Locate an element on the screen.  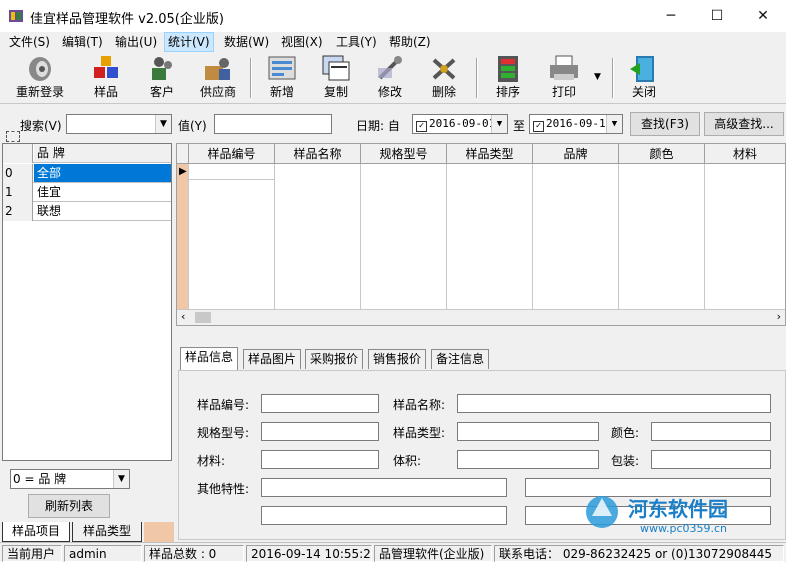
scroll-right-icon: › is located at coordinates (779, 316).